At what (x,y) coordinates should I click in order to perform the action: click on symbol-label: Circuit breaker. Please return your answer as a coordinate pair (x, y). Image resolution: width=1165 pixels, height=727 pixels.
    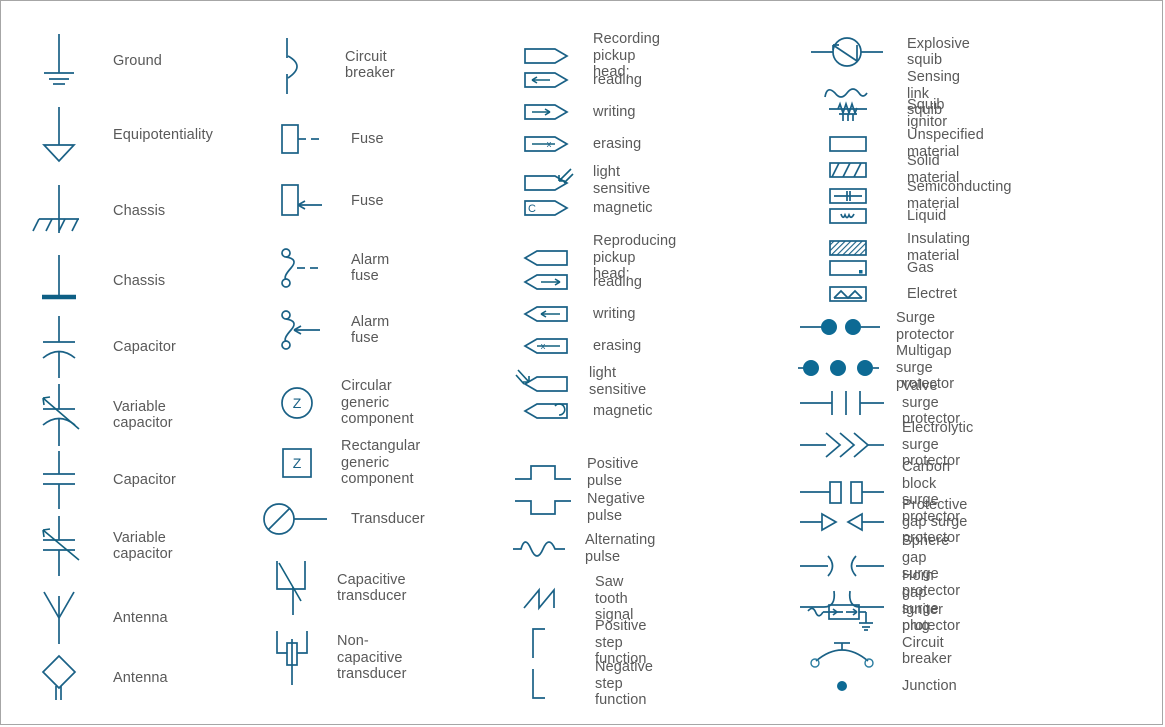
    Looking at the image, I should click on (927, 651).